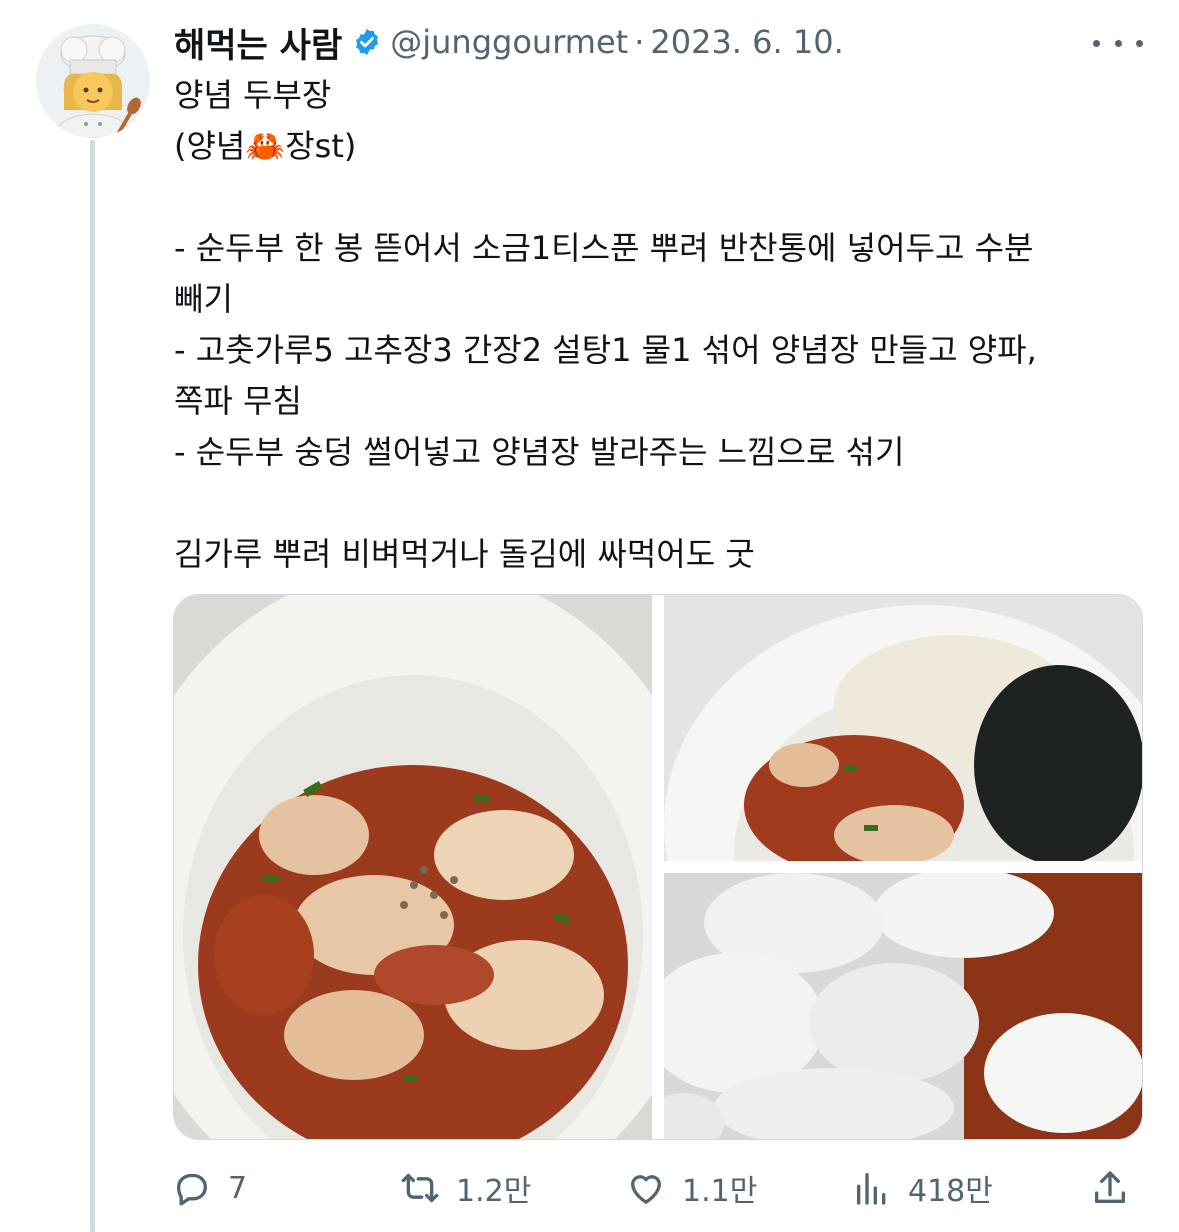 This screenshot has width=1179, height=1232. I want to click on retweet-icon, so click(420, 1188).